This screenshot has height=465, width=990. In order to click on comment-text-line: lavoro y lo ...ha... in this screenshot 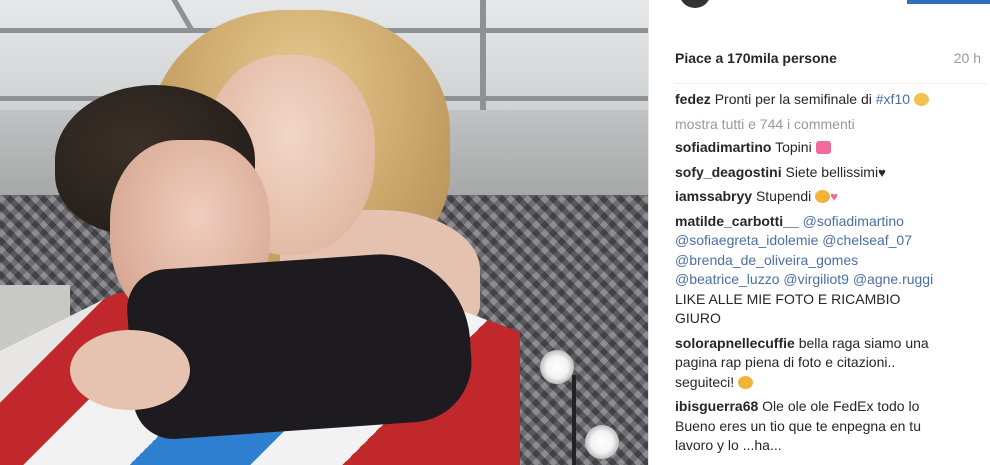, I will do `click(728, 445)`.